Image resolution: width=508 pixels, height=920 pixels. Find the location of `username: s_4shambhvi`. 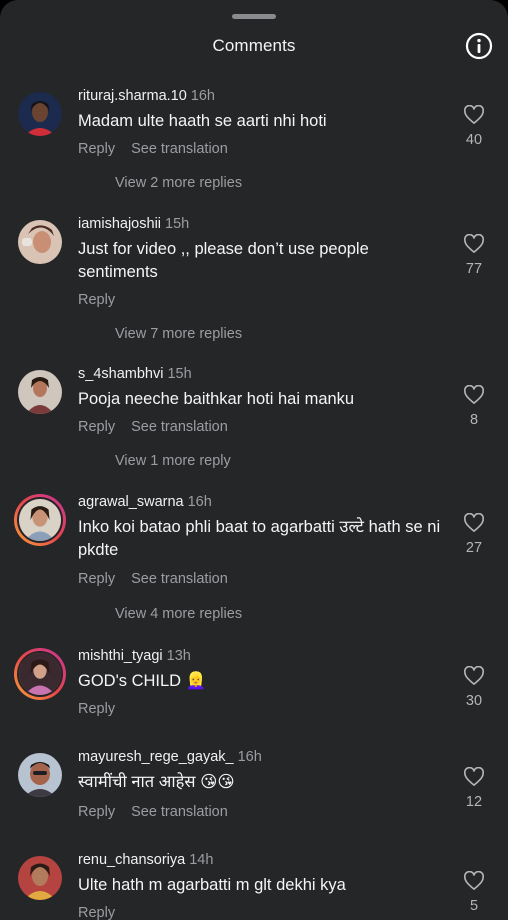

username: s_4shambhvi is located at coordinates (120, 374).